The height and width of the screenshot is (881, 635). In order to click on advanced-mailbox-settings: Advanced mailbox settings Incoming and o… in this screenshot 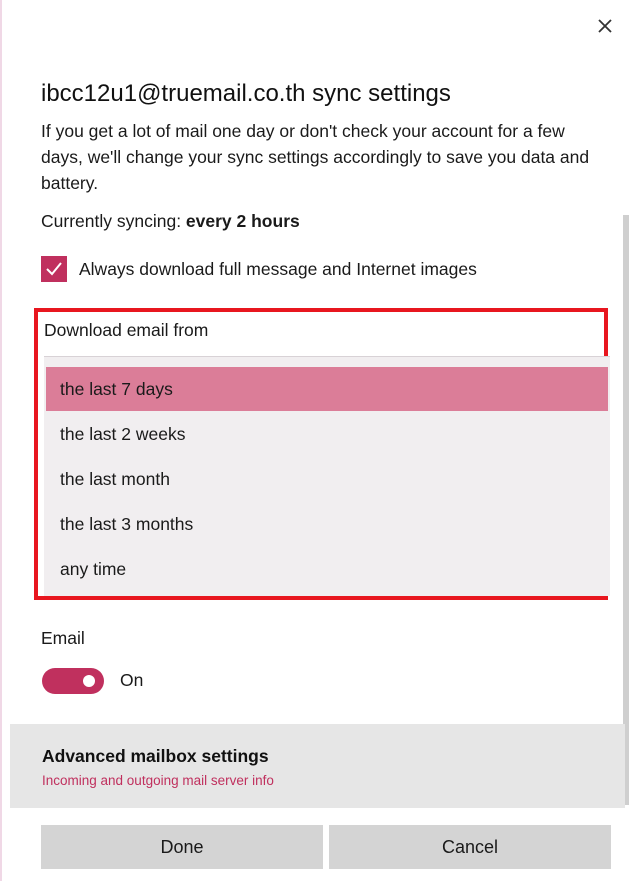, I will do `click(317, 766)`.